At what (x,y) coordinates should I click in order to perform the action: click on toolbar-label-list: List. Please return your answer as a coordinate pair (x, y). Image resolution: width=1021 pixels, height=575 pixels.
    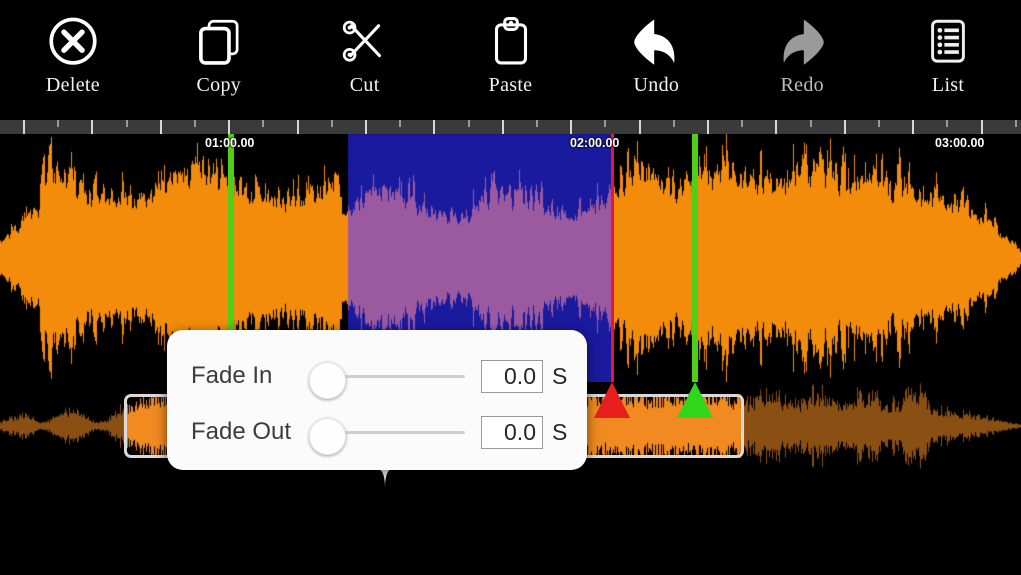
    Looking at the image, I should click on (948, 85).